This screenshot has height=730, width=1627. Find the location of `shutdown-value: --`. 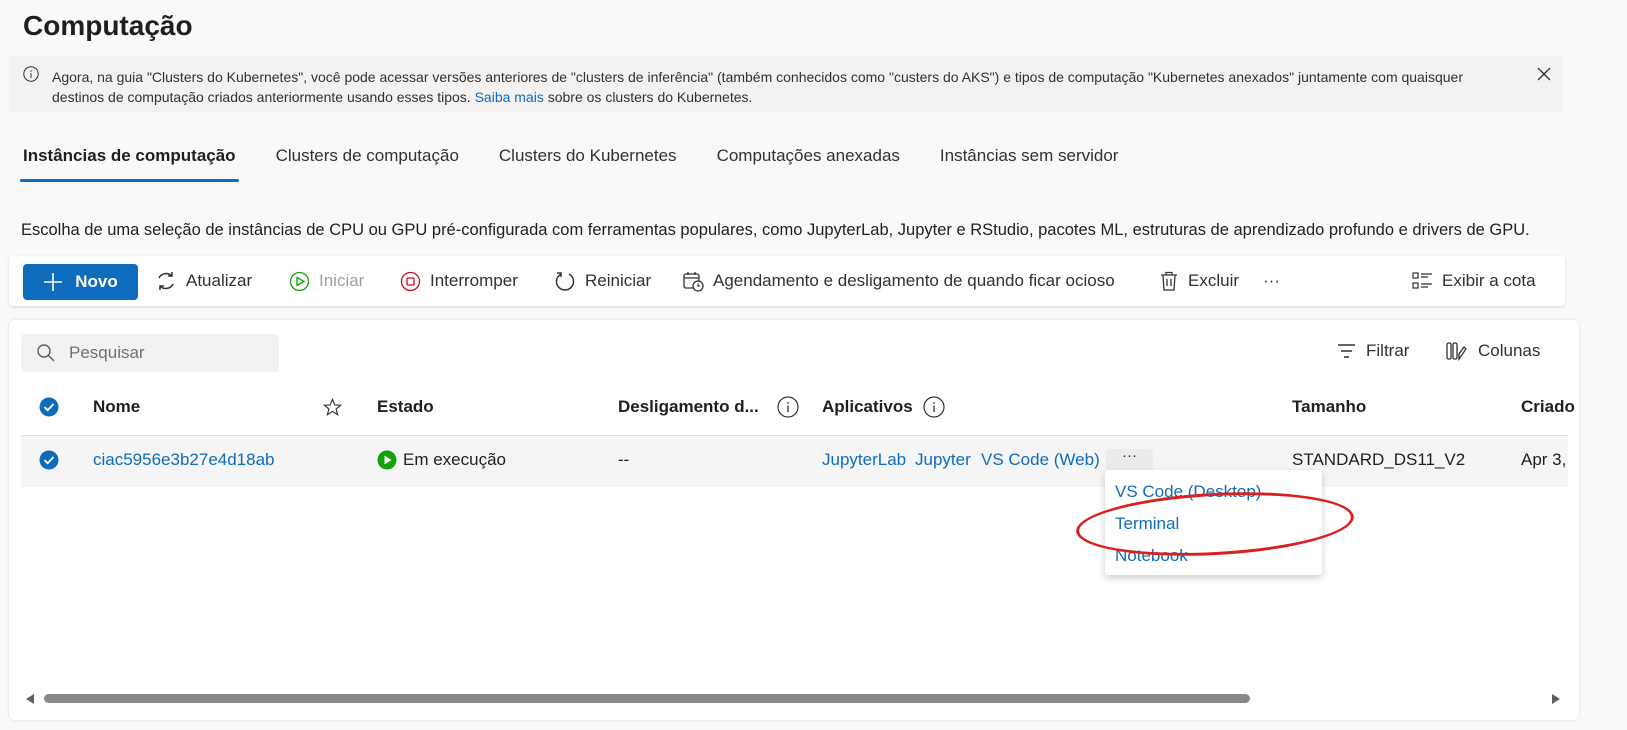

shutdown-value: -- is located at coordinates (624, 459).